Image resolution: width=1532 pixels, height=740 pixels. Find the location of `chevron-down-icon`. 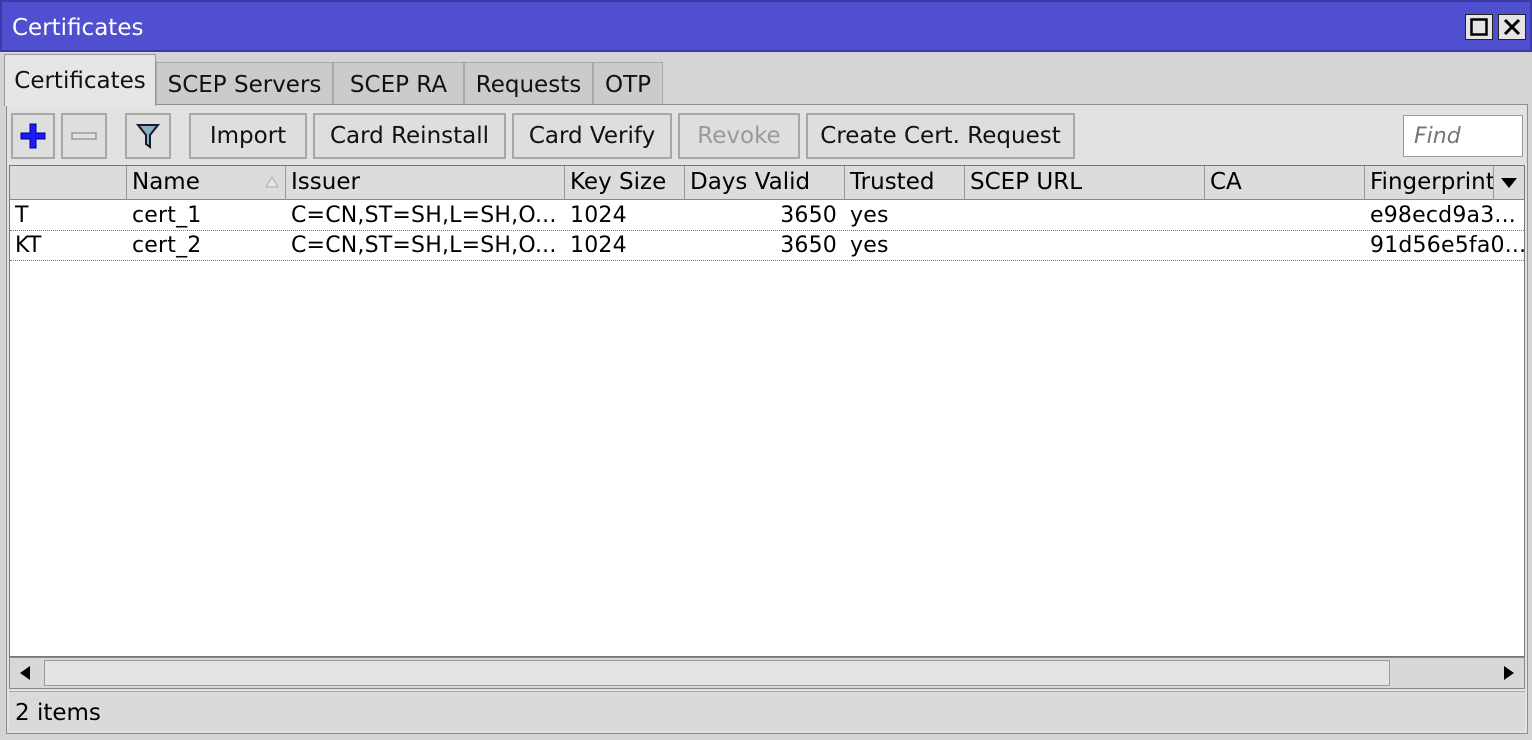

chevron-down-icon is located at coordinates (1509, 183).